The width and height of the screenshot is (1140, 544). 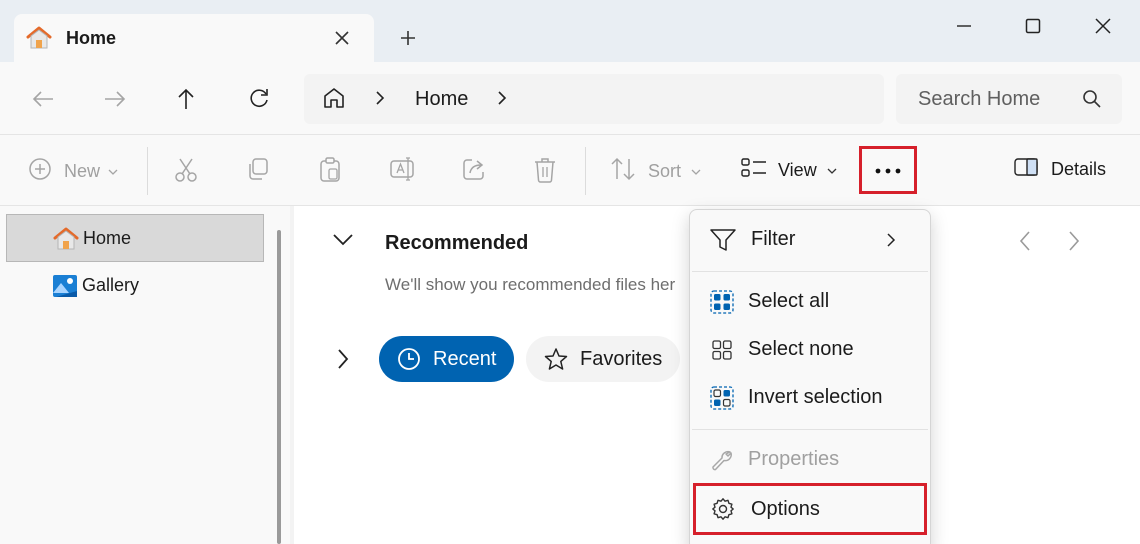 What do you see at coordinates (1092, 101) in the screenshot?
I see `search-icon` at bounding box center [1092, 101].